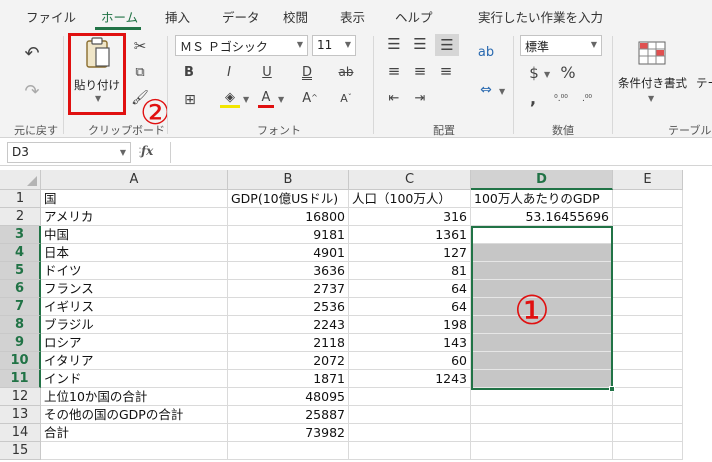 Image resolution: width=712 pixels, height=462 pixels. What do you see at coordinates (410, 271) in the screenshot?
I see `cell-c5: 81` at bounding box center [410, 271].